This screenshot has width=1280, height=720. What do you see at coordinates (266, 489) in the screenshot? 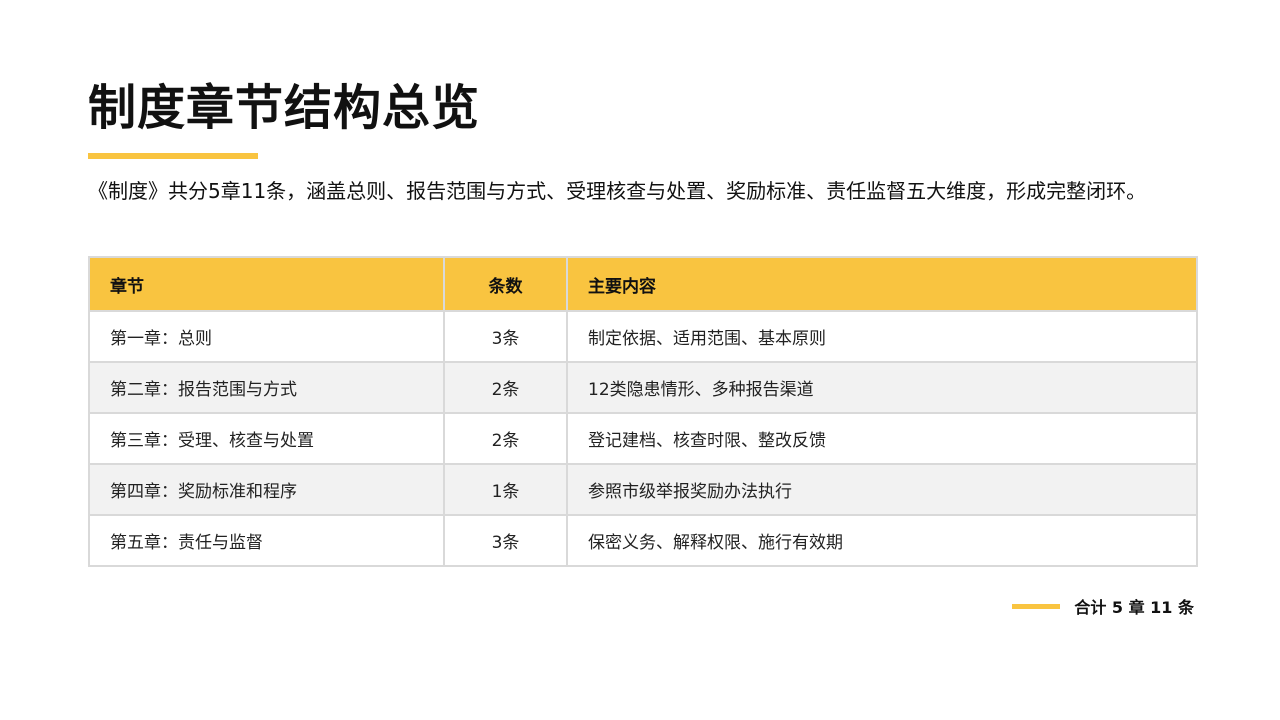
I see `cell-chapter: 第四章：奖励标准和程序` at bounding box center [266, 489].